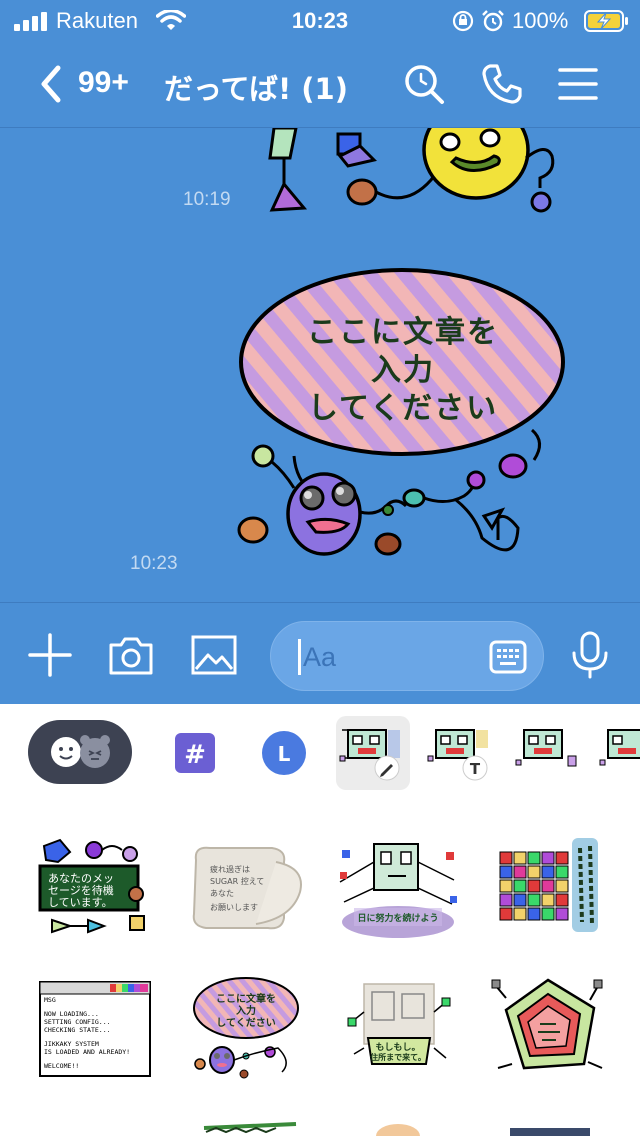  What do you see at coordinates (103, 83) in the screenshot?
I see `unread-count: 99+` at bounding box center [103, 83].